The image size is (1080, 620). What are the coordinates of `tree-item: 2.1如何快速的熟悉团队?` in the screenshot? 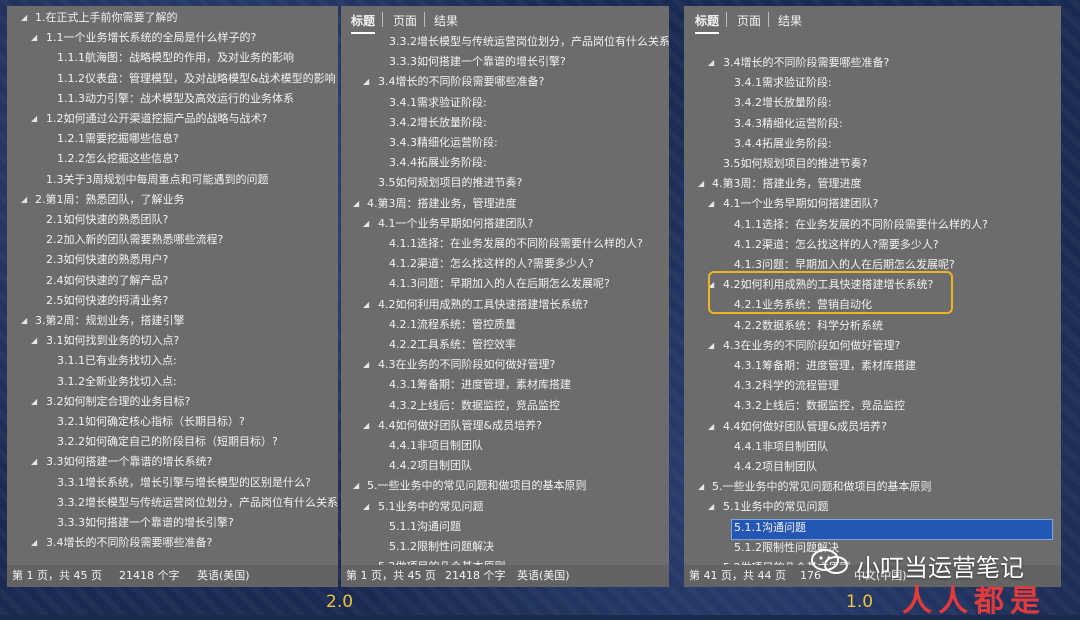 It's located at (172, 220).